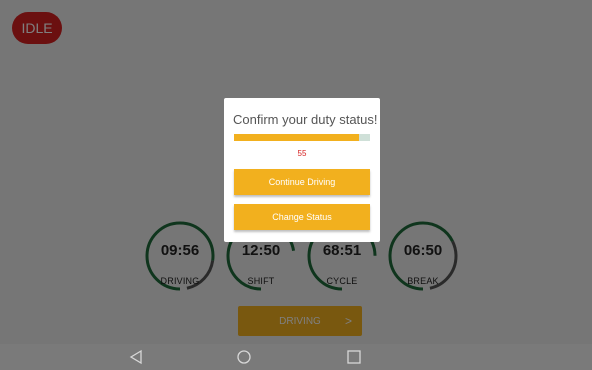 The height and width of the screenshot is (370, 592). What do you see at coordinates (244, 357) in the screenshot?
I see `home-icon` at bounding box center [244, 357].